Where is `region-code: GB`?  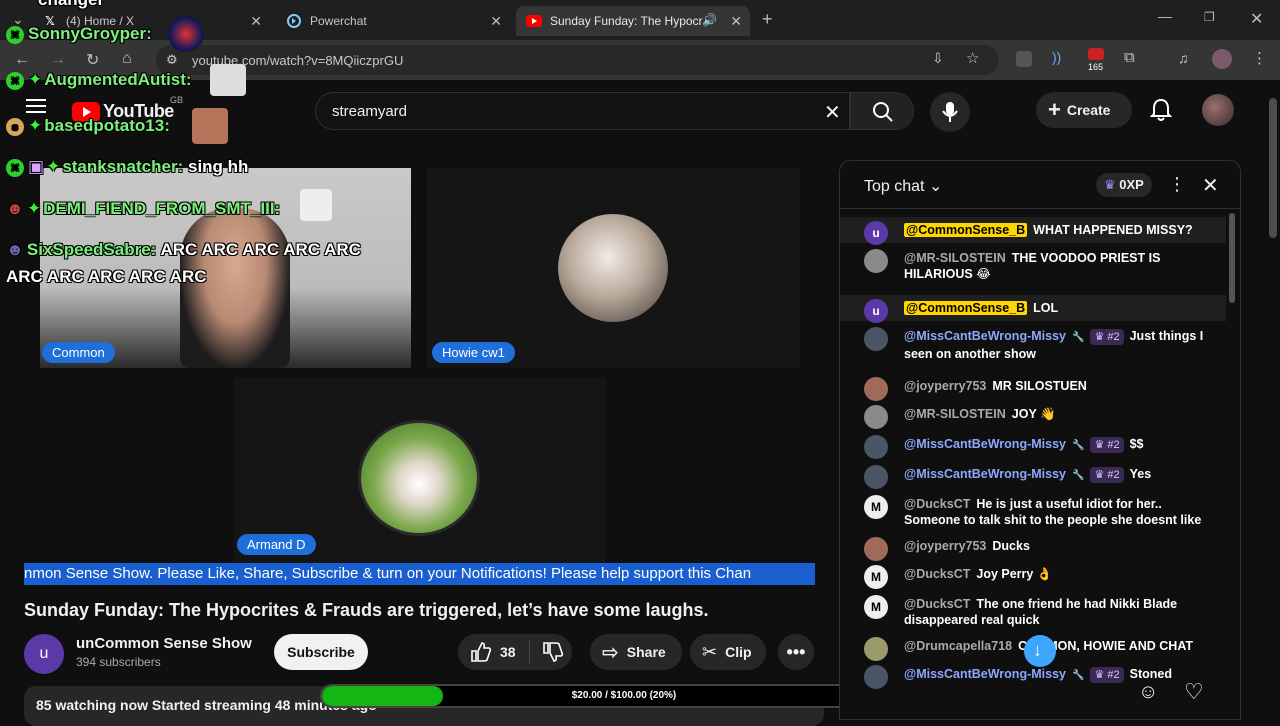
region-code: GB is located at coordinates (177, 100).